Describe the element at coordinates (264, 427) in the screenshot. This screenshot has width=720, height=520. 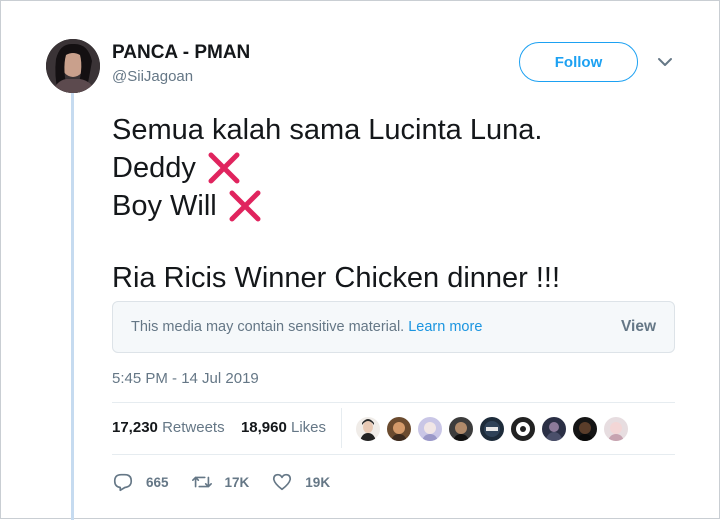
I see `likes-count: 18,960` at that location.